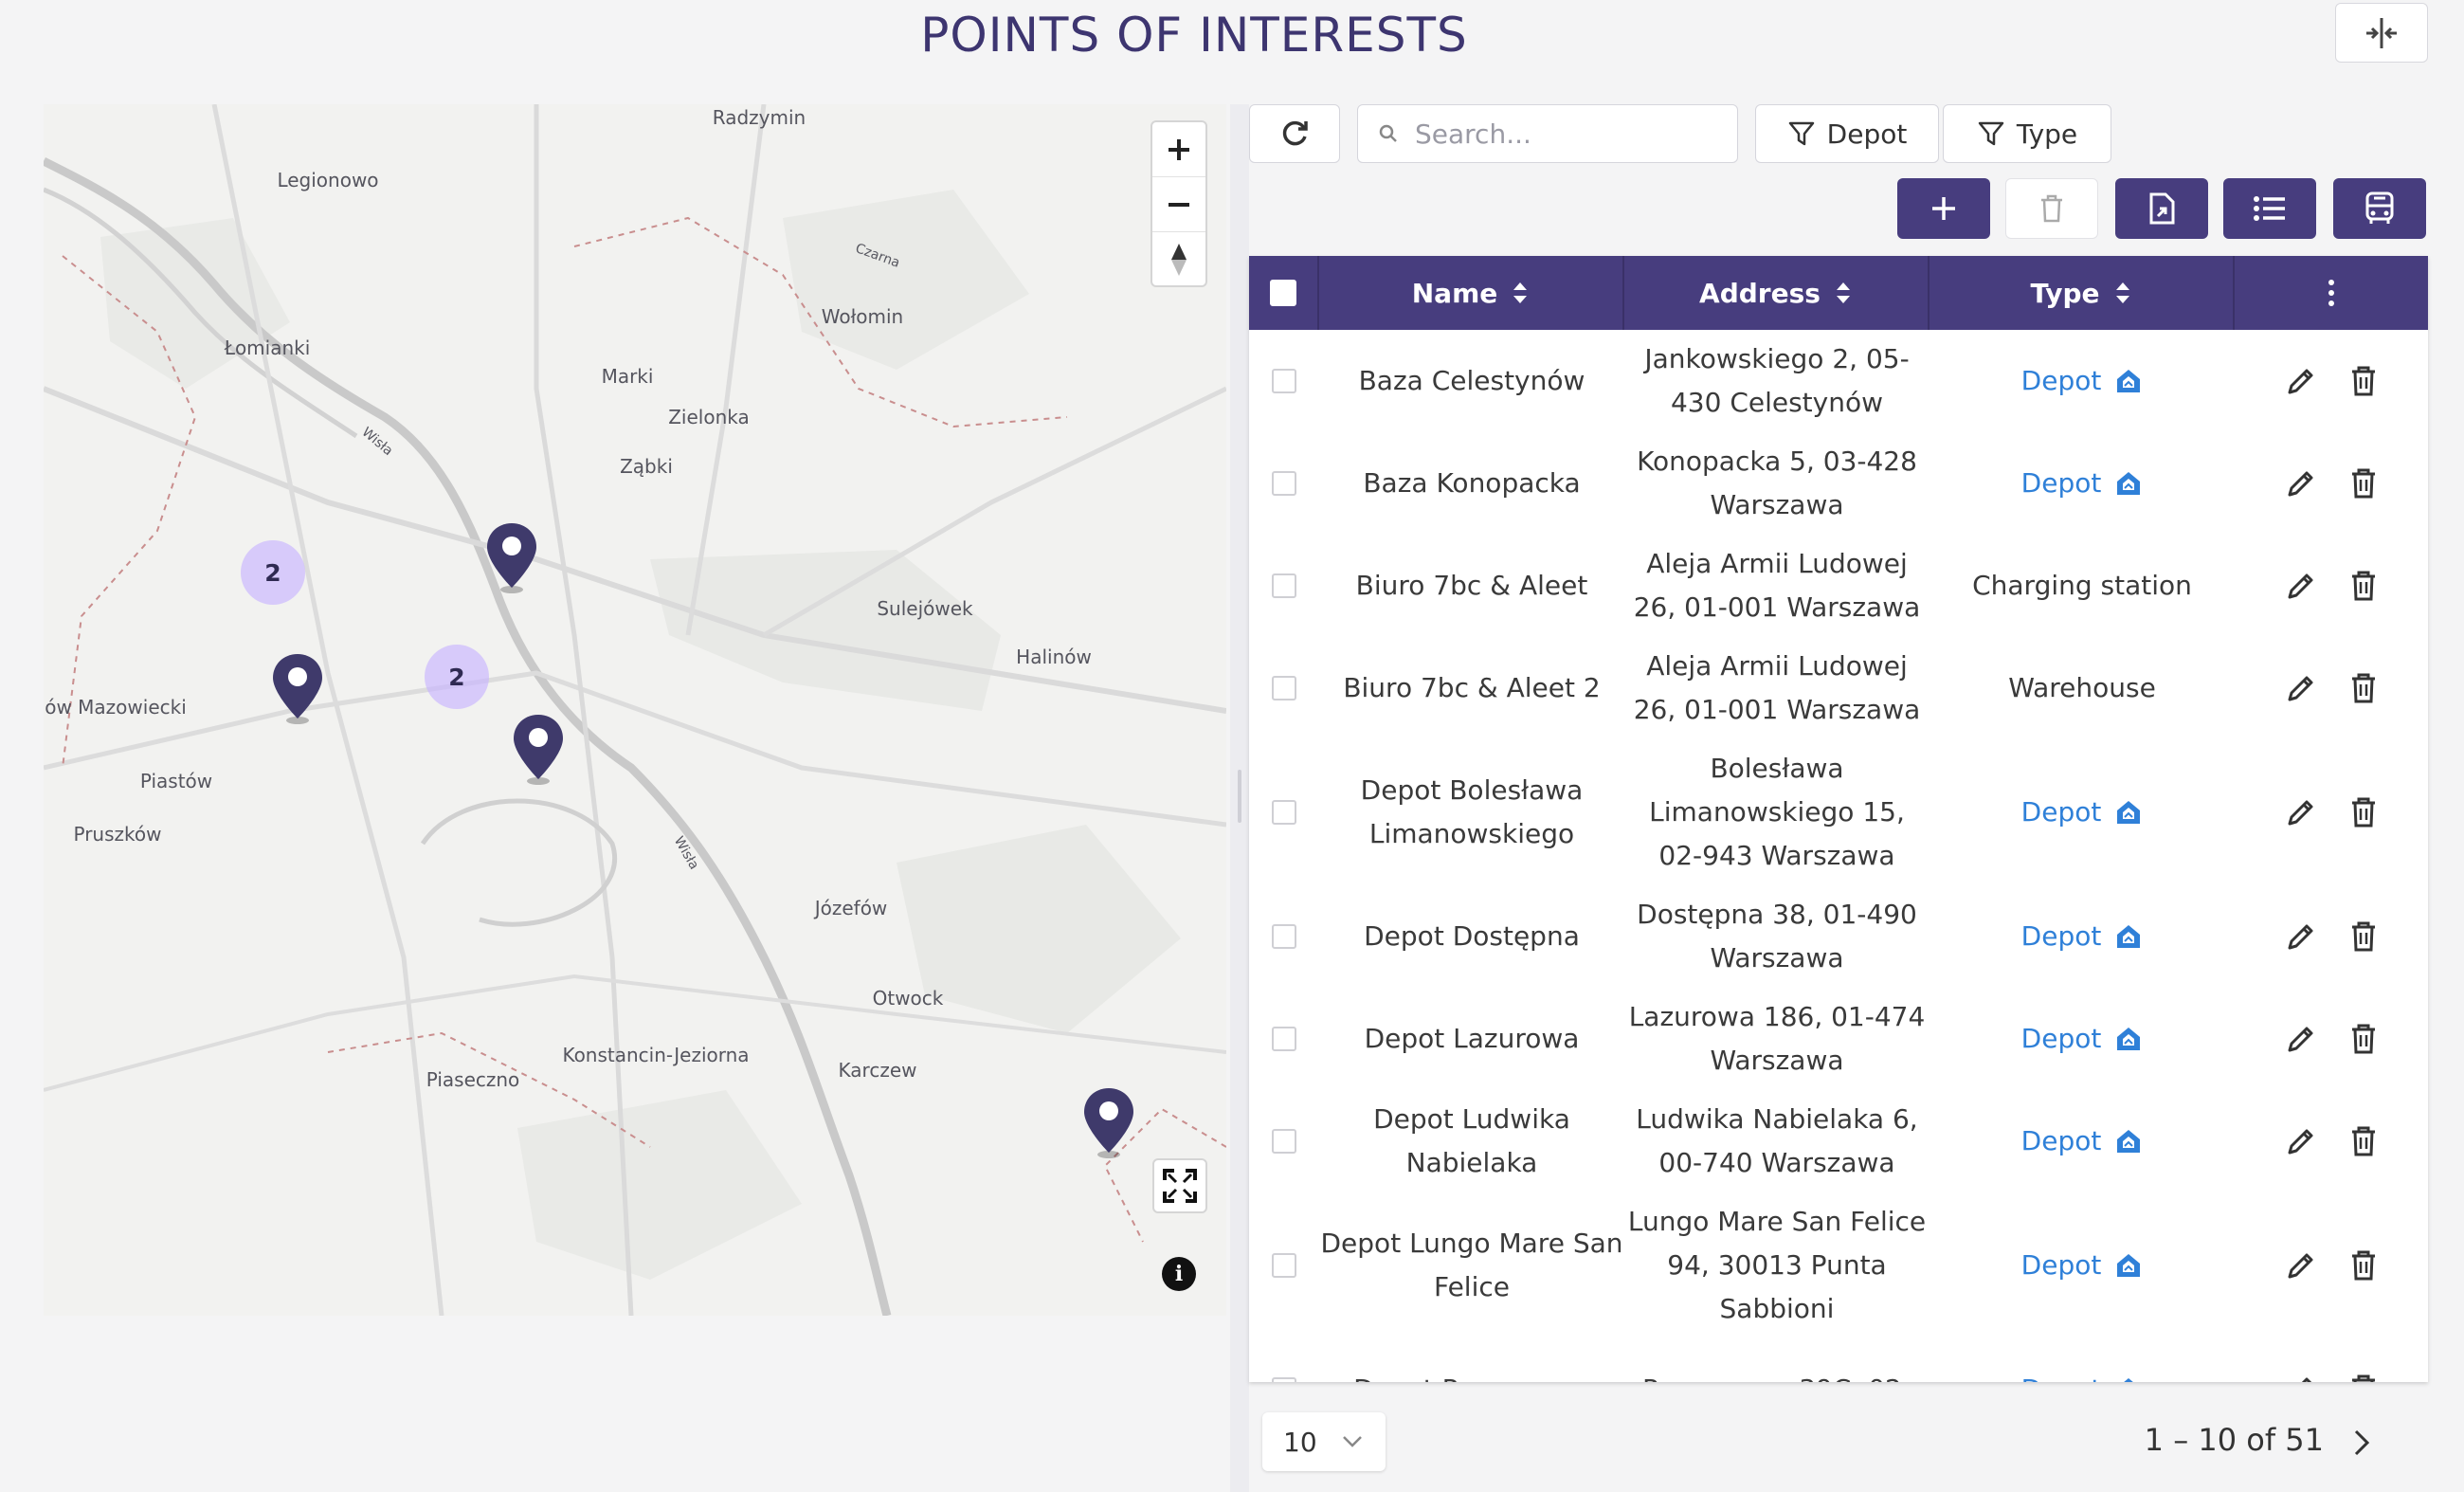 The width and height of the screenshot is (2464, 1492). What do you see at coordinates (1777, 585) in the screenshot?
I see `address-label: Aleja Armii Ludowej 26, 01-001 Warszawa` at bounding box center [1777, 585].